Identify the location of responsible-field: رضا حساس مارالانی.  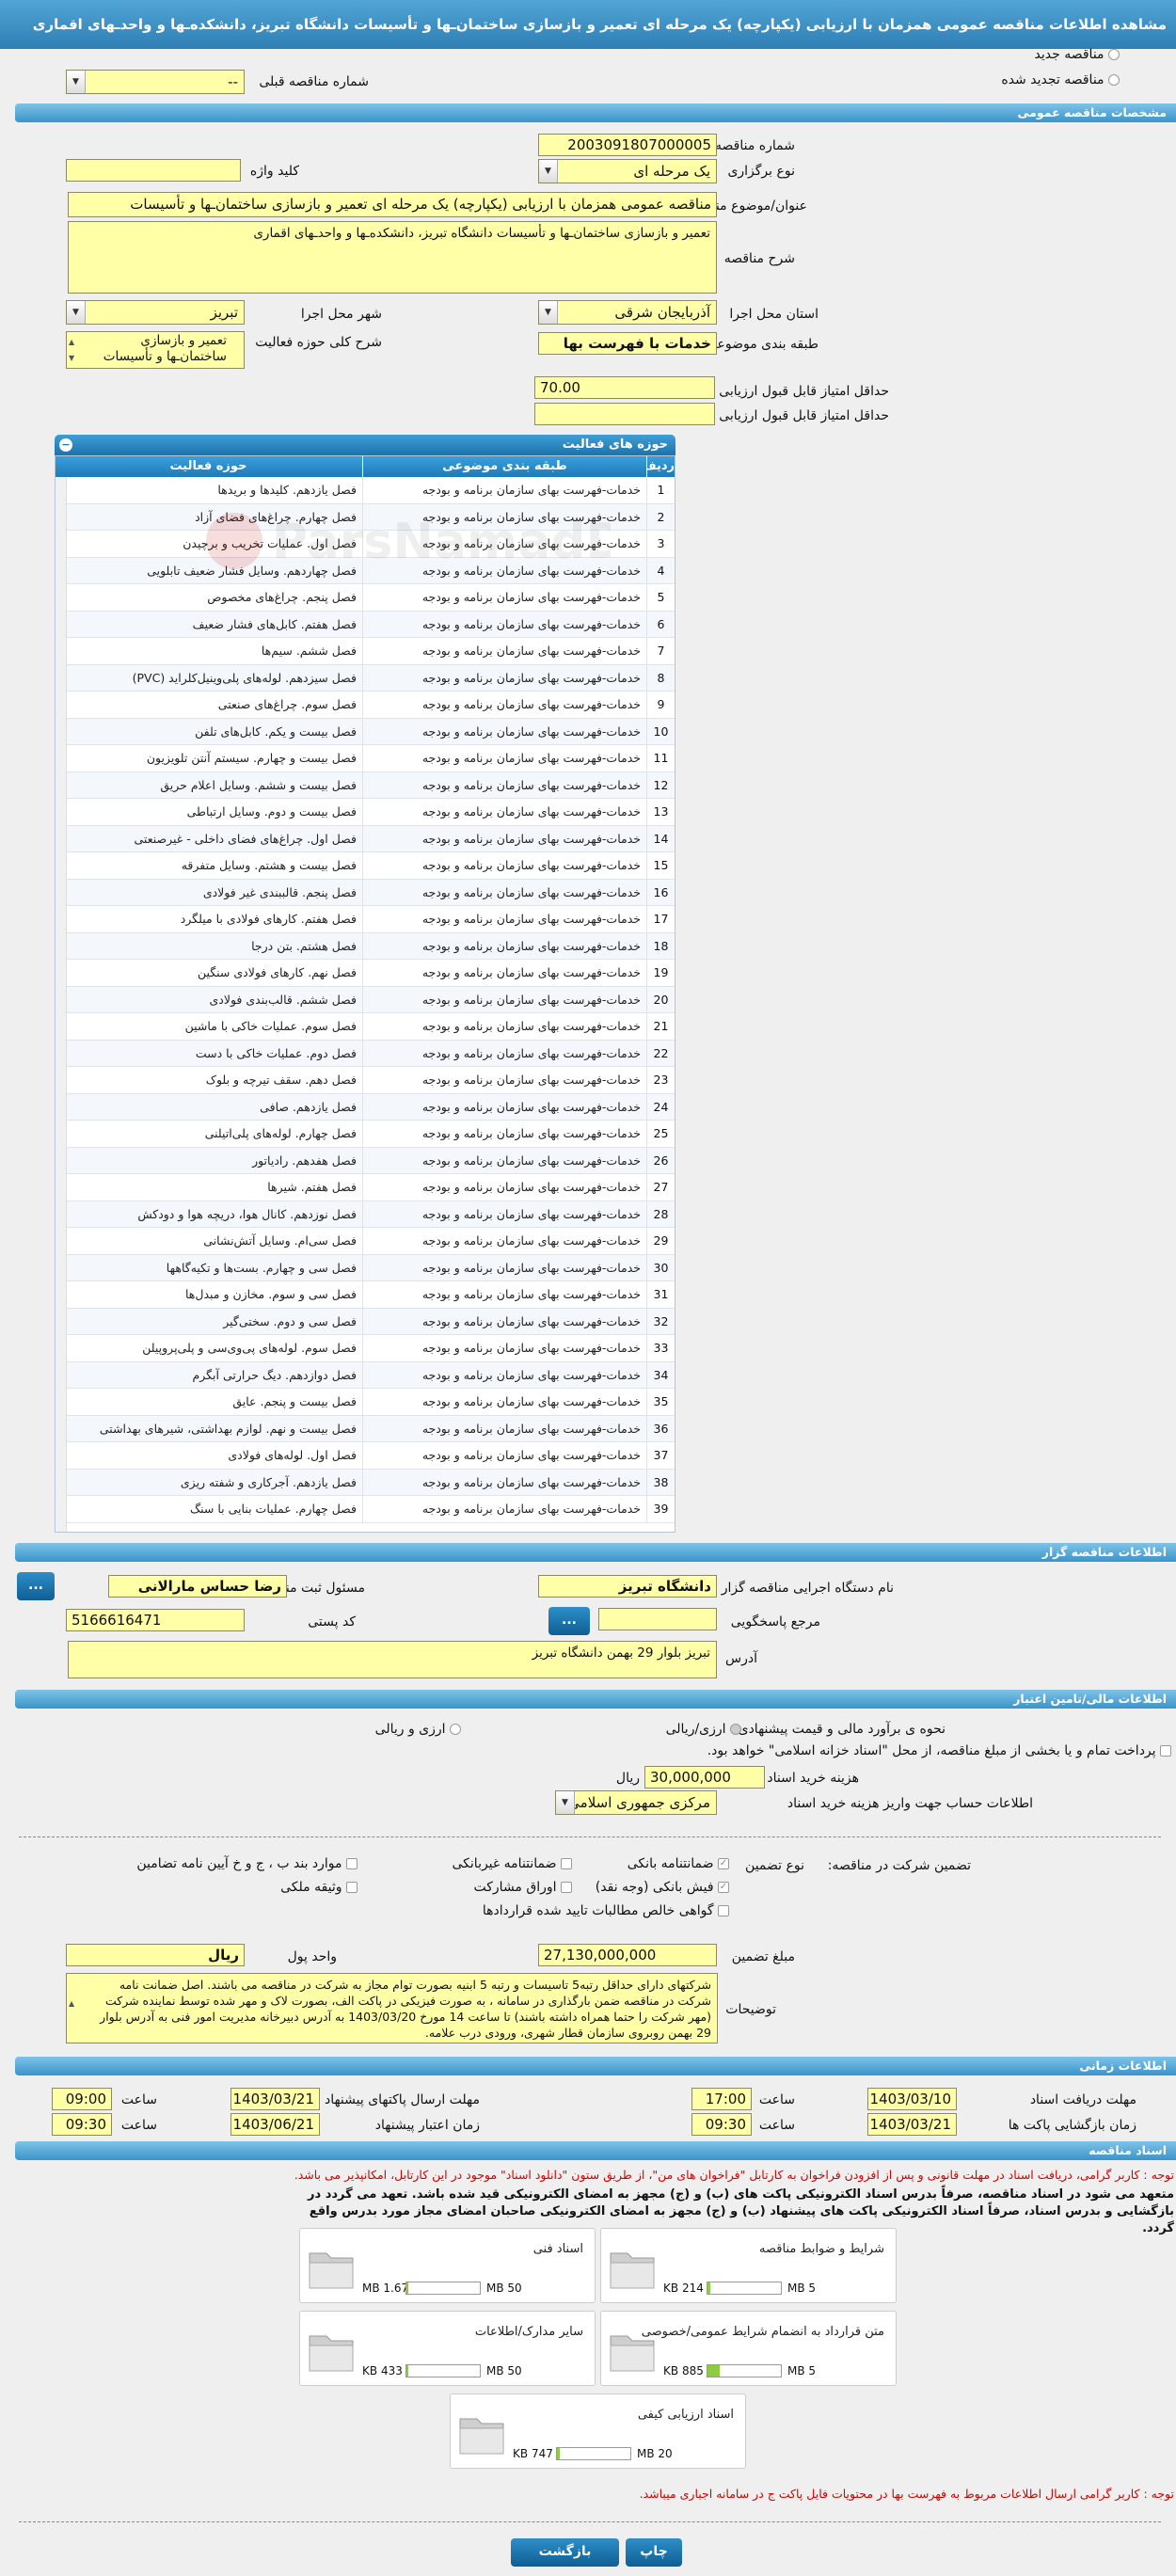
(197, 1586).